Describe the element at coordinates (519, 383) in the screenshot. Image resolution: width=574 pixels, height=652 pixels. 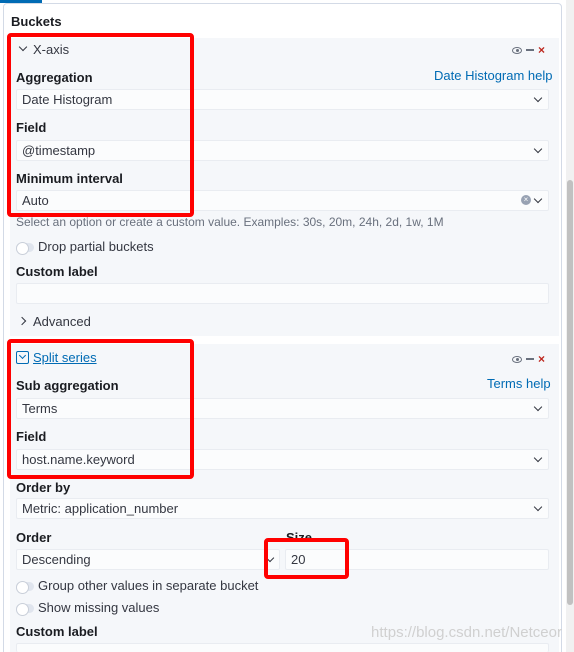
I see `terms-help-link: Terms help` at that location.